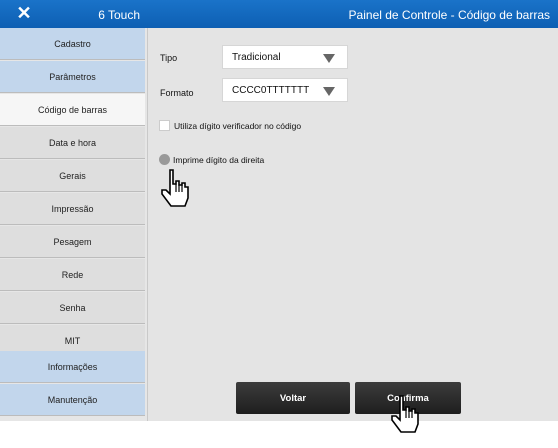 The width and height of the screenshot is (558, 448). What do you see at coordinates (72, 44) in the screenshot?
I see `sidebar-item-cadastro: Cadastro` at bounding box center [72, 44].